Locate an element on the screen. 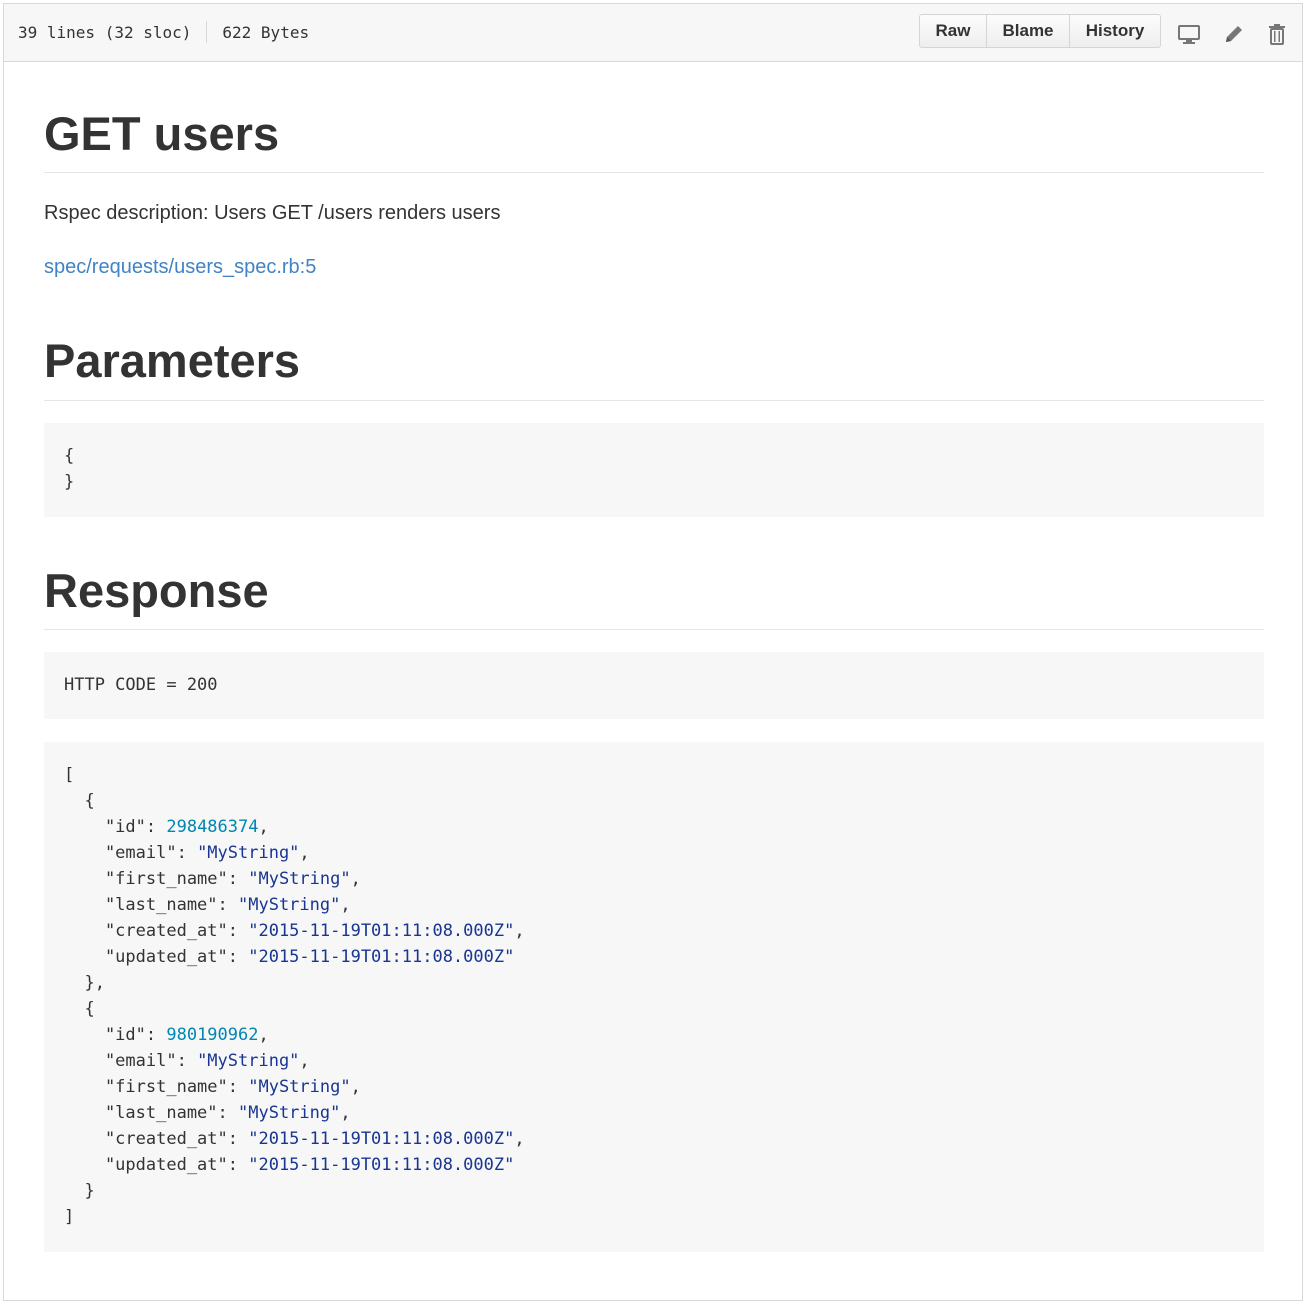  file-info: 39 lines (32 sloc) 622 Bytes is located at coordinates (163, 32).